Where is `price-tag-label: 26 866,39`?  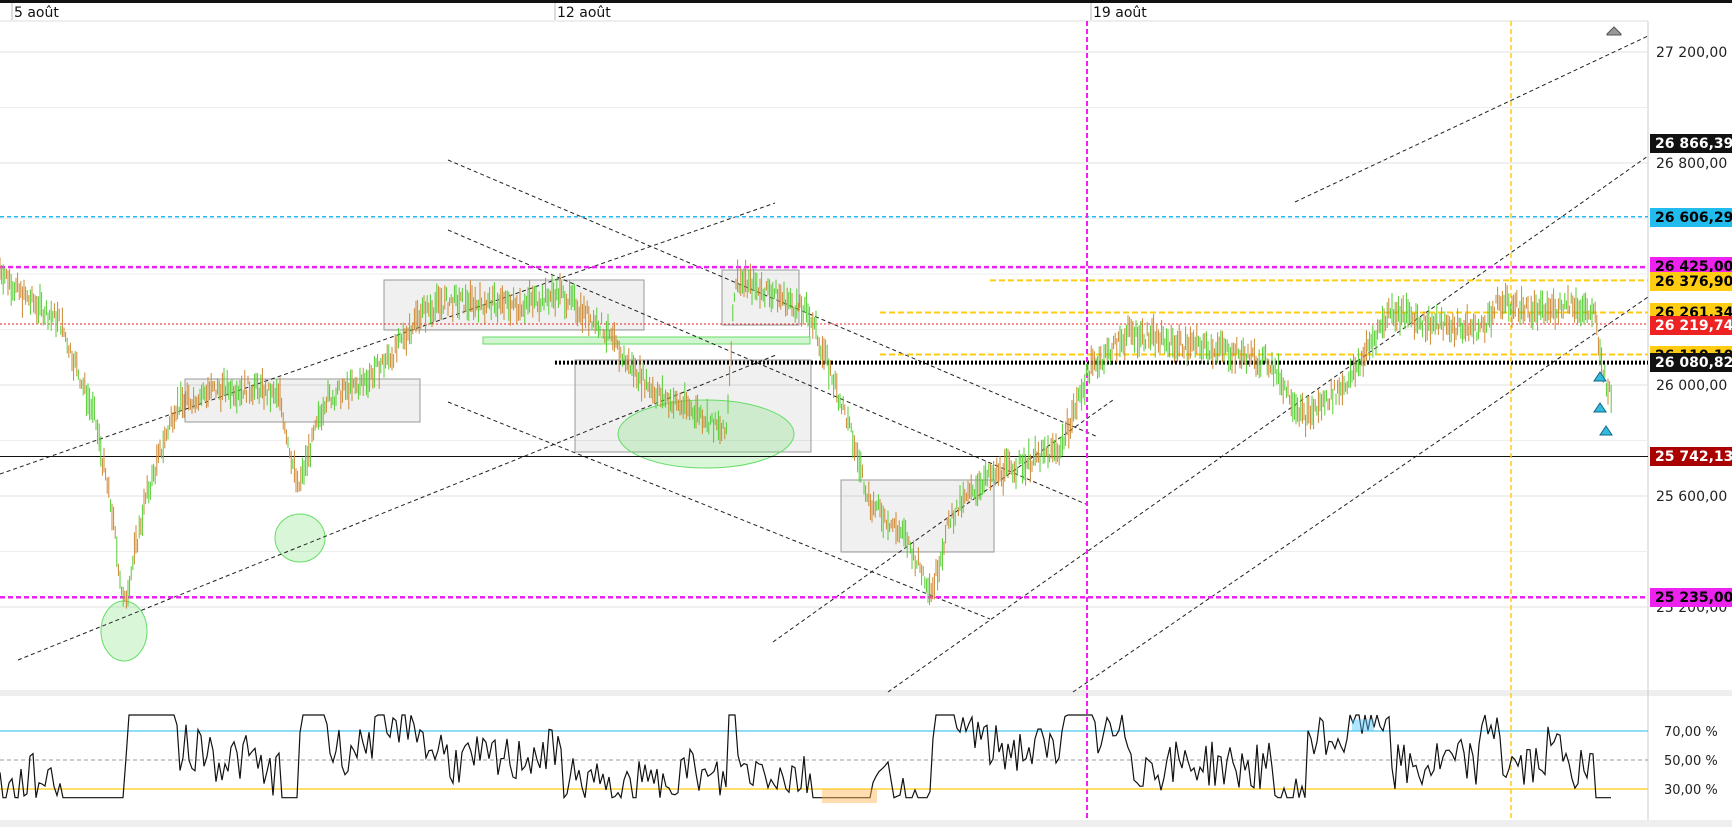 price-tag-label: 26 866,39 is located at coordinates (1693, 144).